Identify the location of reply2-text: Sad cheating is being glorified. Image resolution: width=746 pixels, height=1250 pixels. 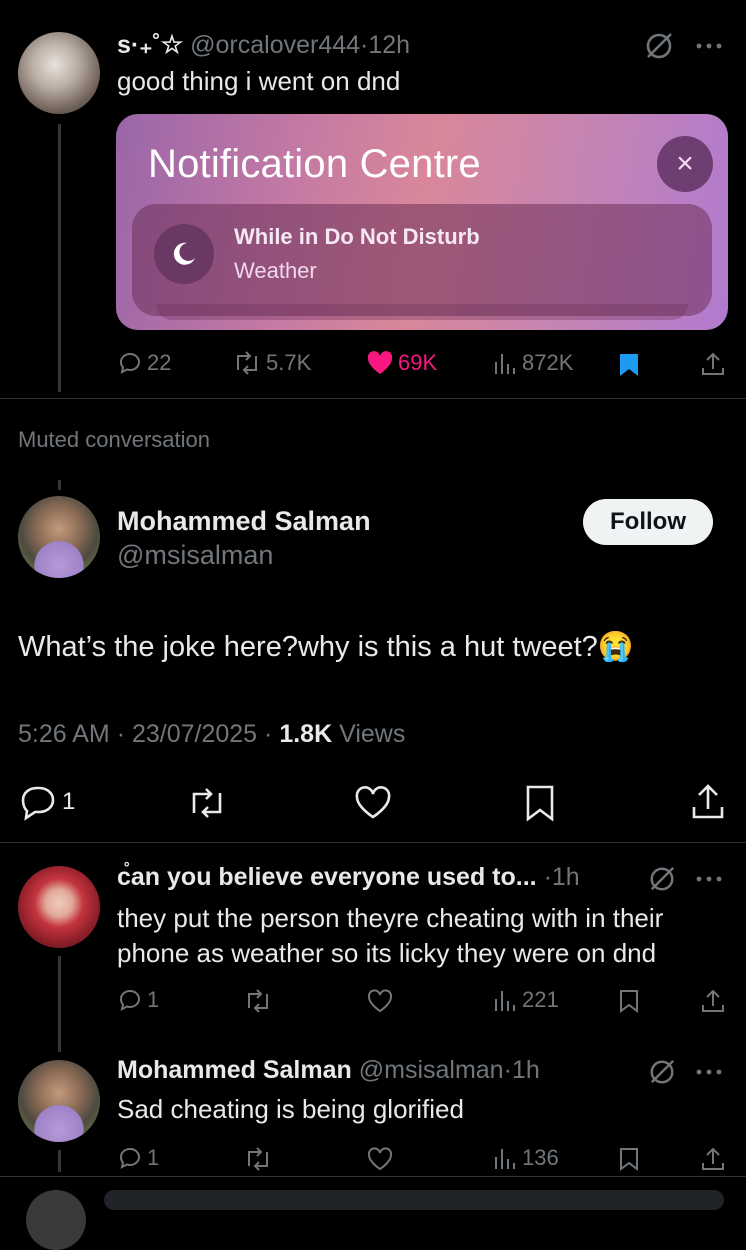
(290, 1109).